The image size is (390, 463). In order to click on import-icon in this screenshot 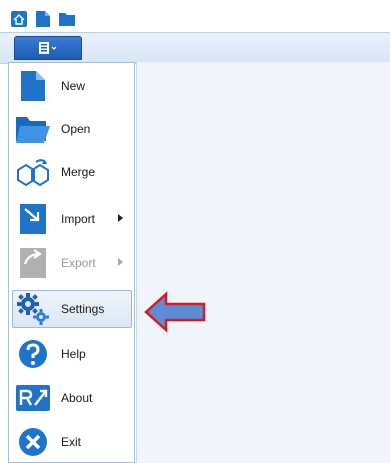, I will do `click(33, 219)`.